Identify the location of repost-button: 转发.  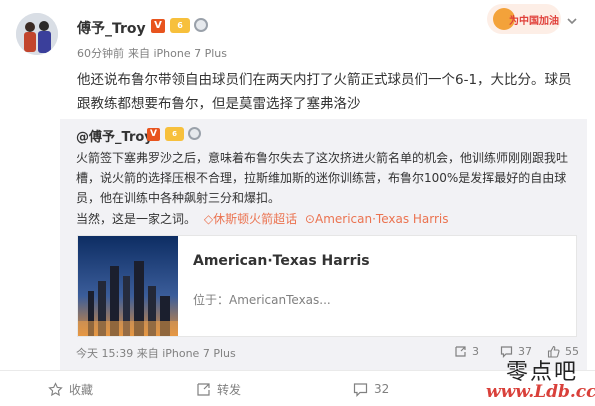
(218, 388).